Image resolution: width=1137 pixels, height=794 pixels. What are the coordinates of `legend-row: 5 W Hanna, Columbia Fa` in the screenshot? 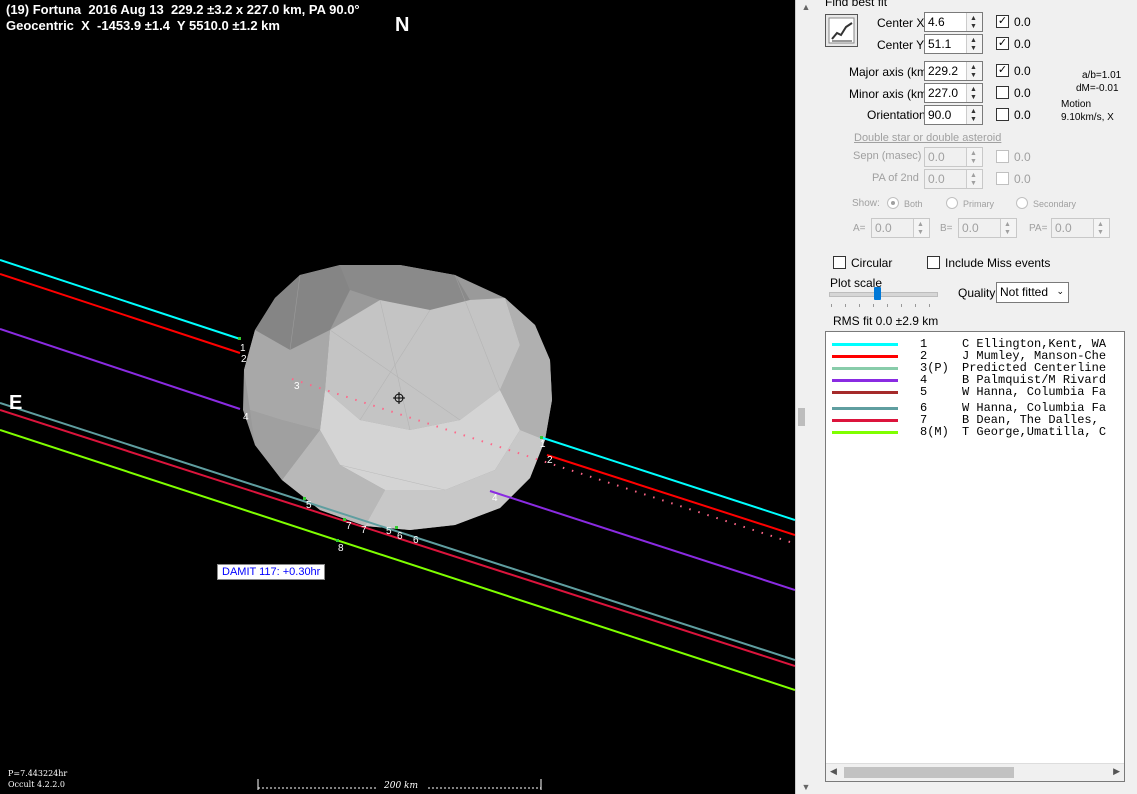 It's located at (975, 392).